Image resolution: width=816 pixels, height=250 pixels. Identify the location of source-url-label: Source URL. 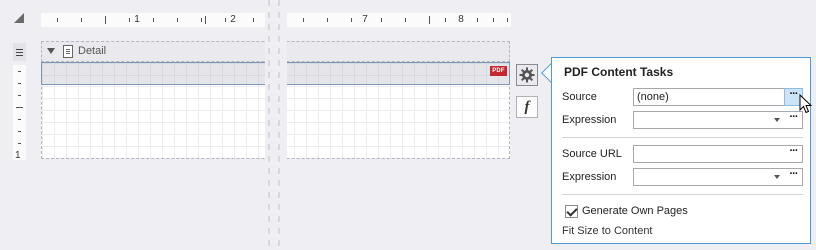
(592, 154).